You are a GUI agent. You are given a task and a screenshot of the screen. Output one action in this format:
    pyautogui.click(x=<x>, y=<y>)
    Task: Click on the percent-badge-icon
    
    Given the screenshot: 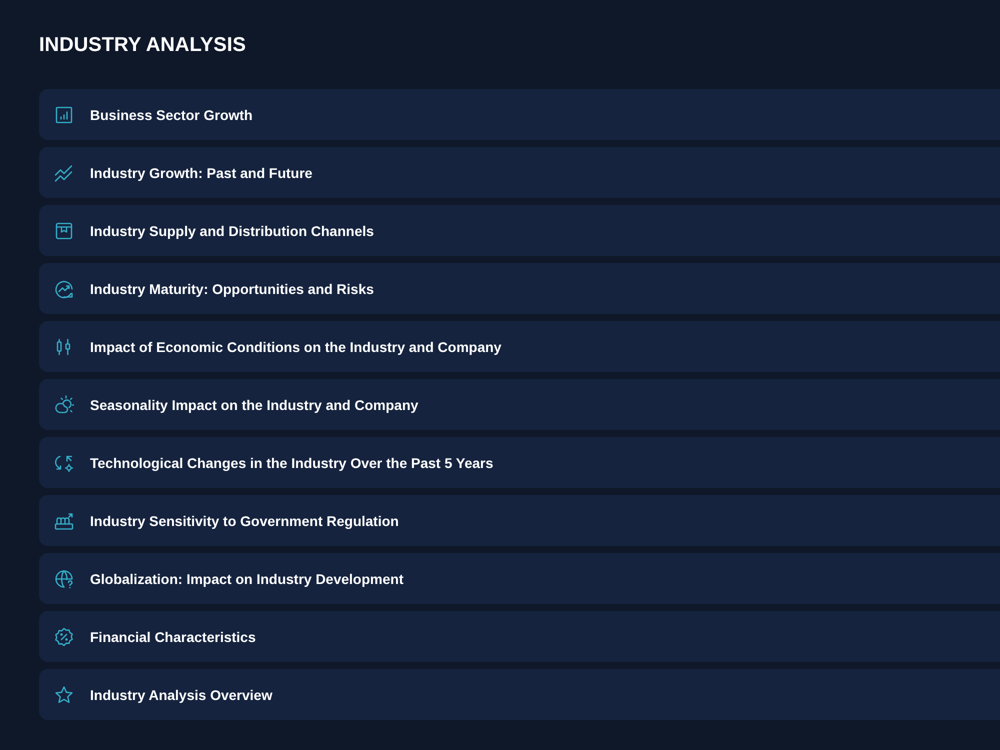 What is the action you would take?
    pyautogui.click(x=64, y=636)
    